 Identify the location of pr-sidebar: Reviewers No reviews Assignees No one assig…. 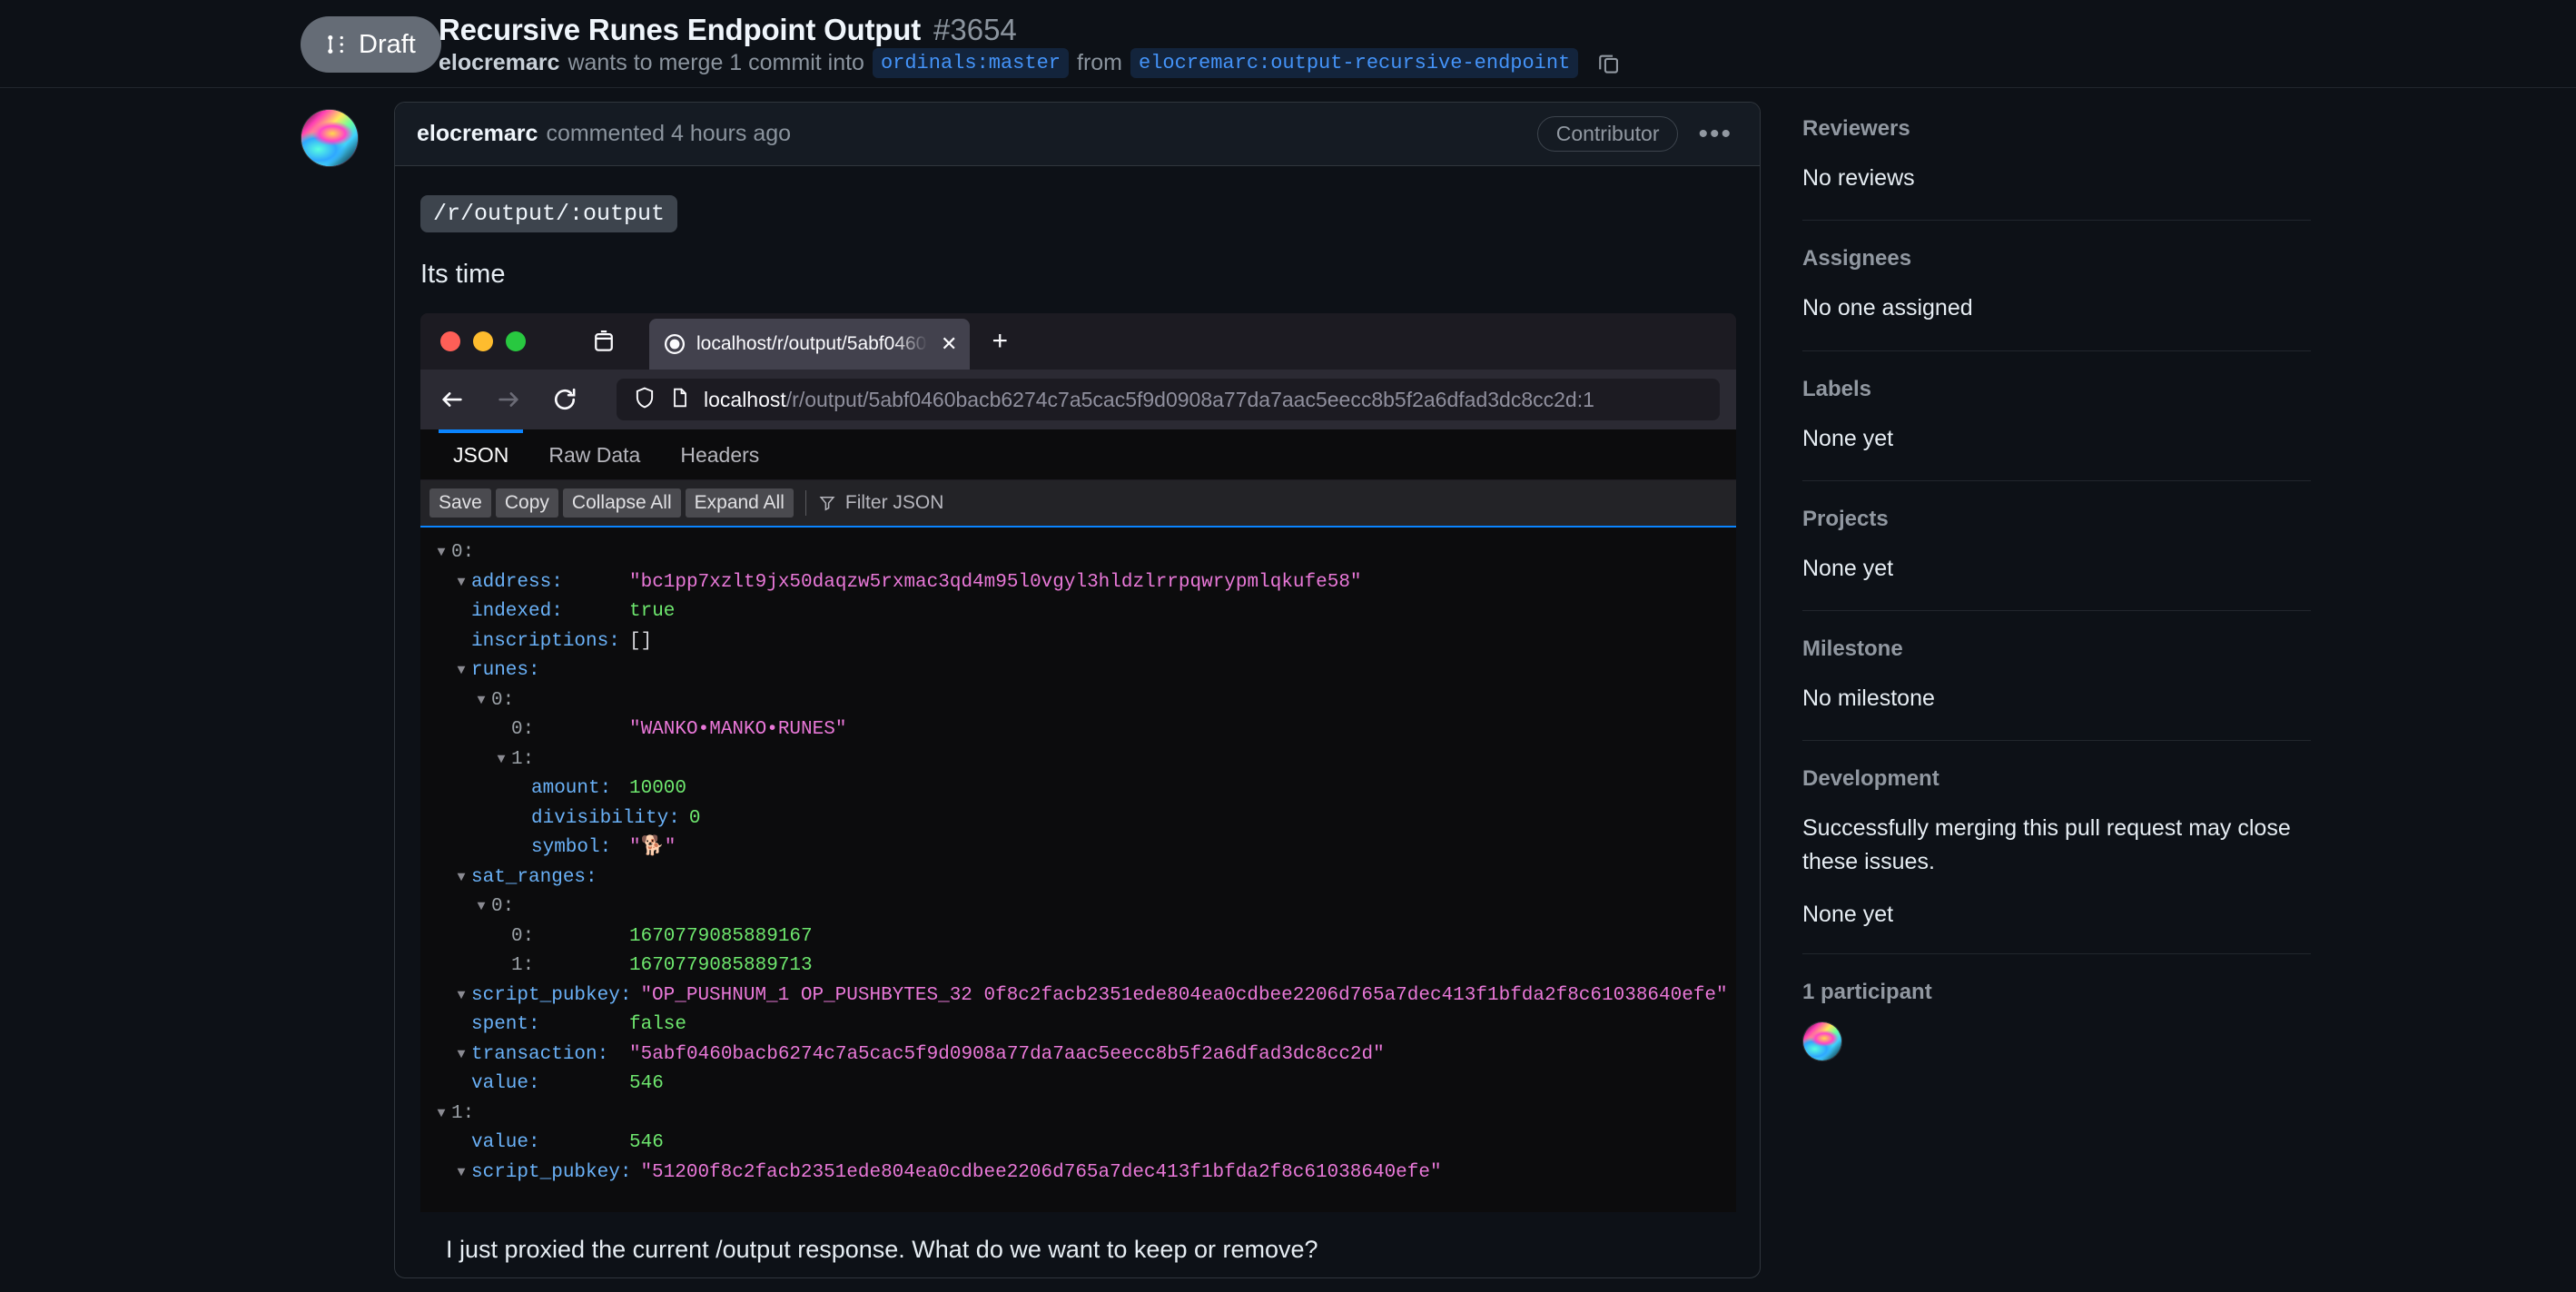
(2056, 601).